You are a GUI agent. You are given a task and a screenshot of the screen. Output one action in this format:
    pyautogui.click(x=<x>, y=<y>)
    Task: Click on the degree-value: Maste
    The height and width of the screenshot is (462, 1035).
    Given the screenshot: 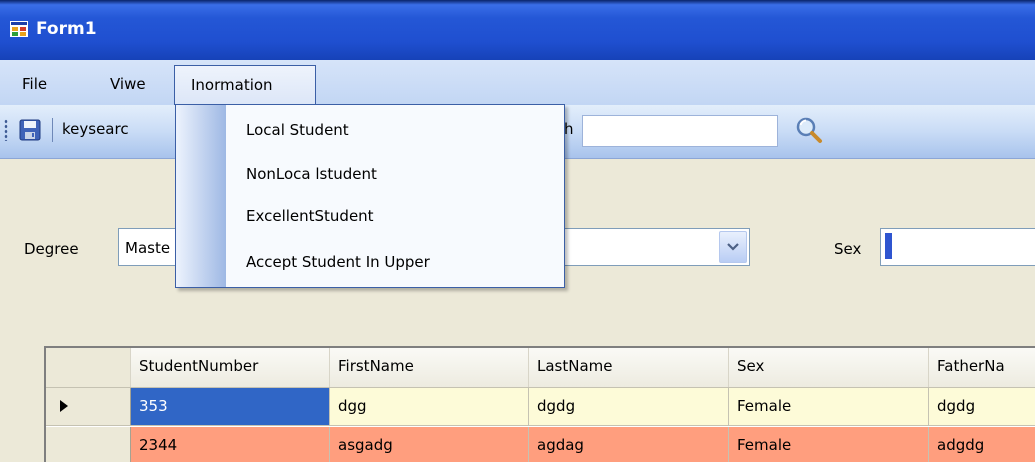 What is the action you would take?
    pyautogui.click(x=148, y=248)
    